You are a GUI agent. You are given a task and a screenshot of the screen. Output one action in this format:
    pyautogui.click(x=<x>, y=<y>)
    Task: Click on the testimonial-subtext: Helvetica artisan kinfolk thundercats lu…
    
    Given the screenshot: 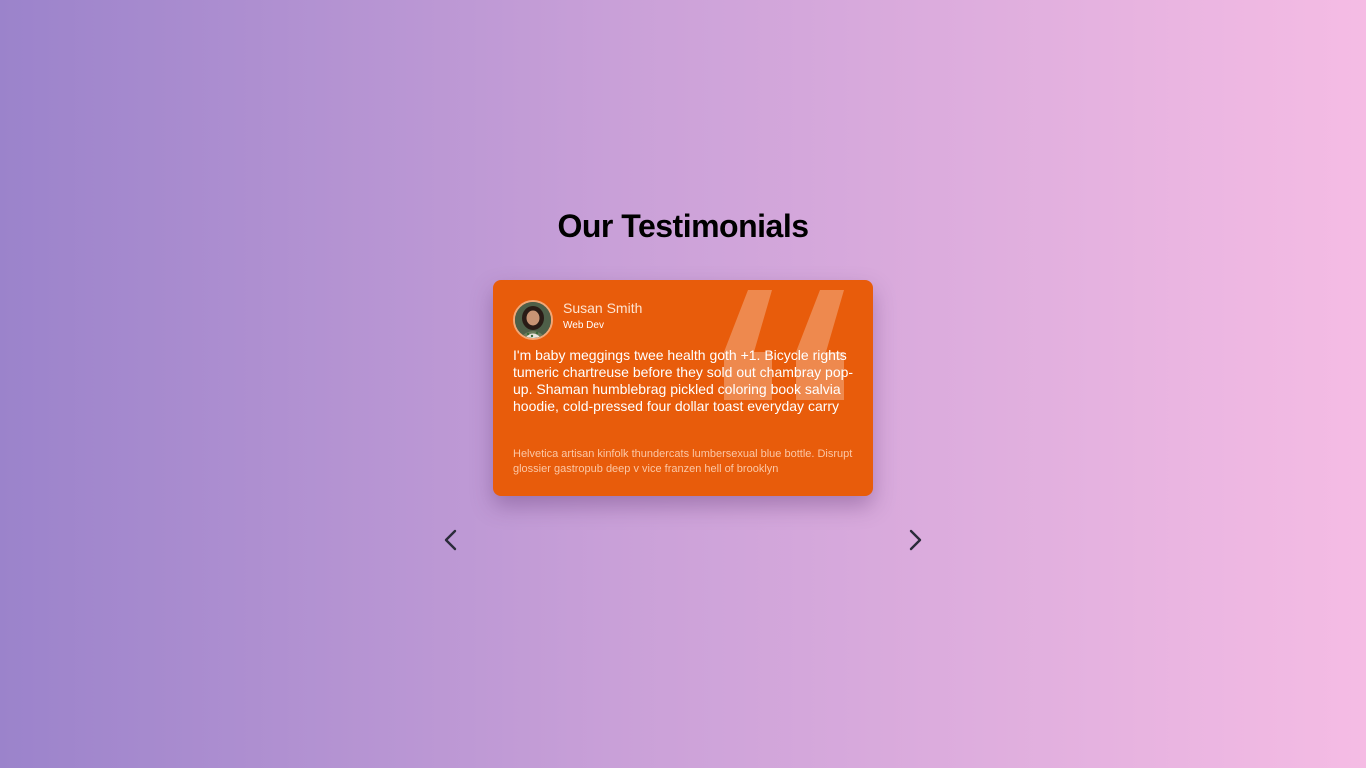 What is the action you would take?
    pyautogui.click(x=683, y=461)
    